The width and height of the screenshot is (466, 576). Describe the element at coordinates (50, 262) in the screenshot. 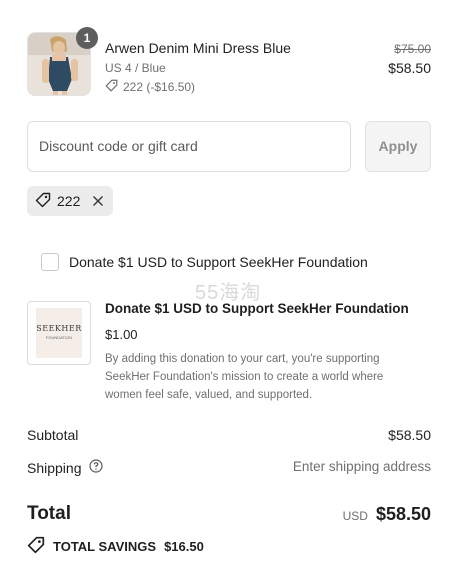

I see `donation-checkbox` at that location.